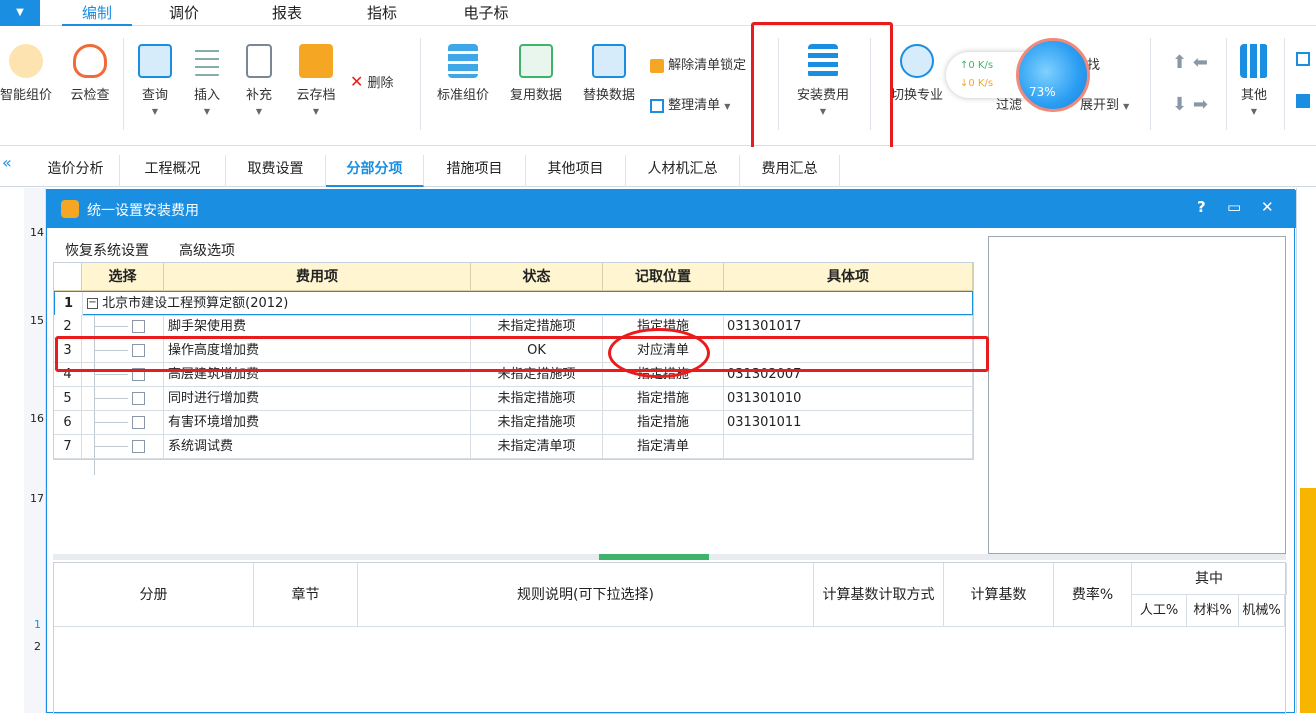 The height and width of the screenshot is (714, 1316). I want to click on tab-rencaijihuizong: 人材机汇总, so click(683, 171).